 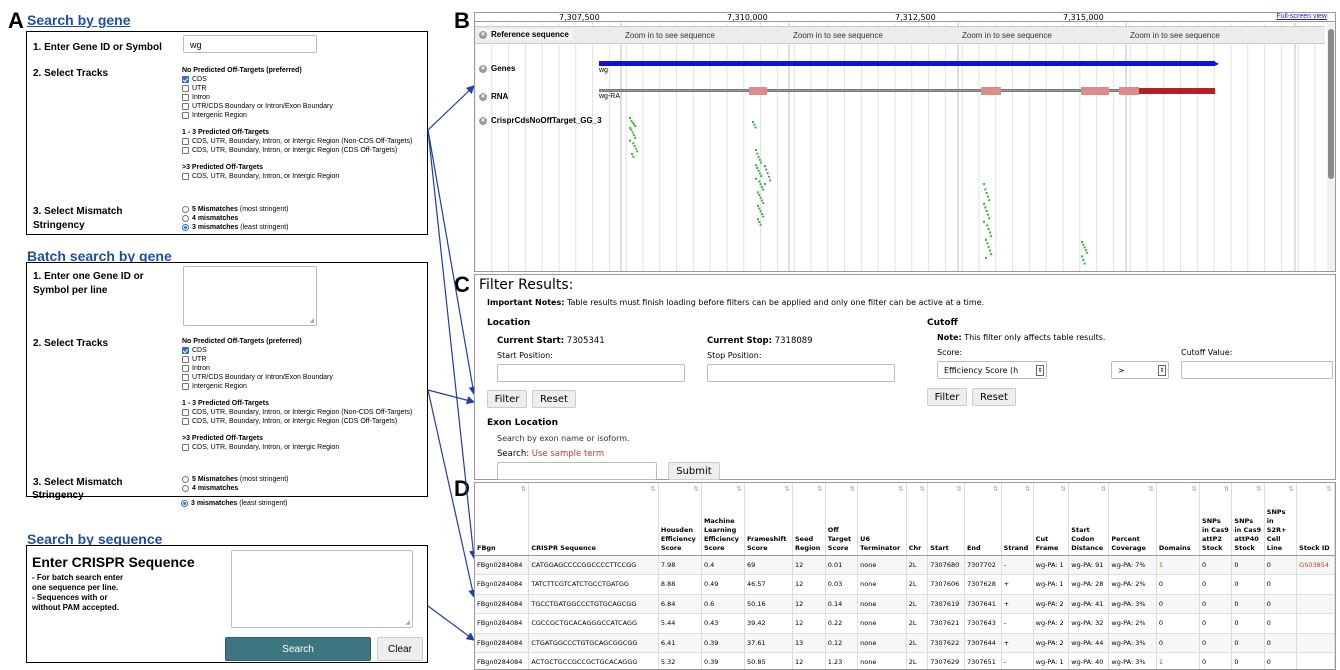 I want to click on column-header: SNPs in S2R+ Cell Line ⇅, so click(x=1281, y=519).